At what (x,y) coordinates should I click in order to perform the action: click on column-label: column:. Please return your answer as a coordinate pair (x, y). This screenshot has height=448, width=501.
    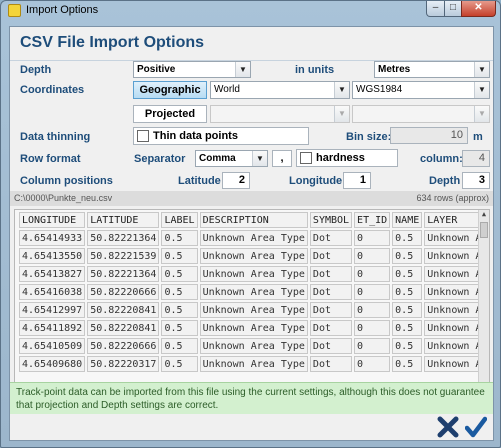
    Looking at the image, I should click on (441, 159).